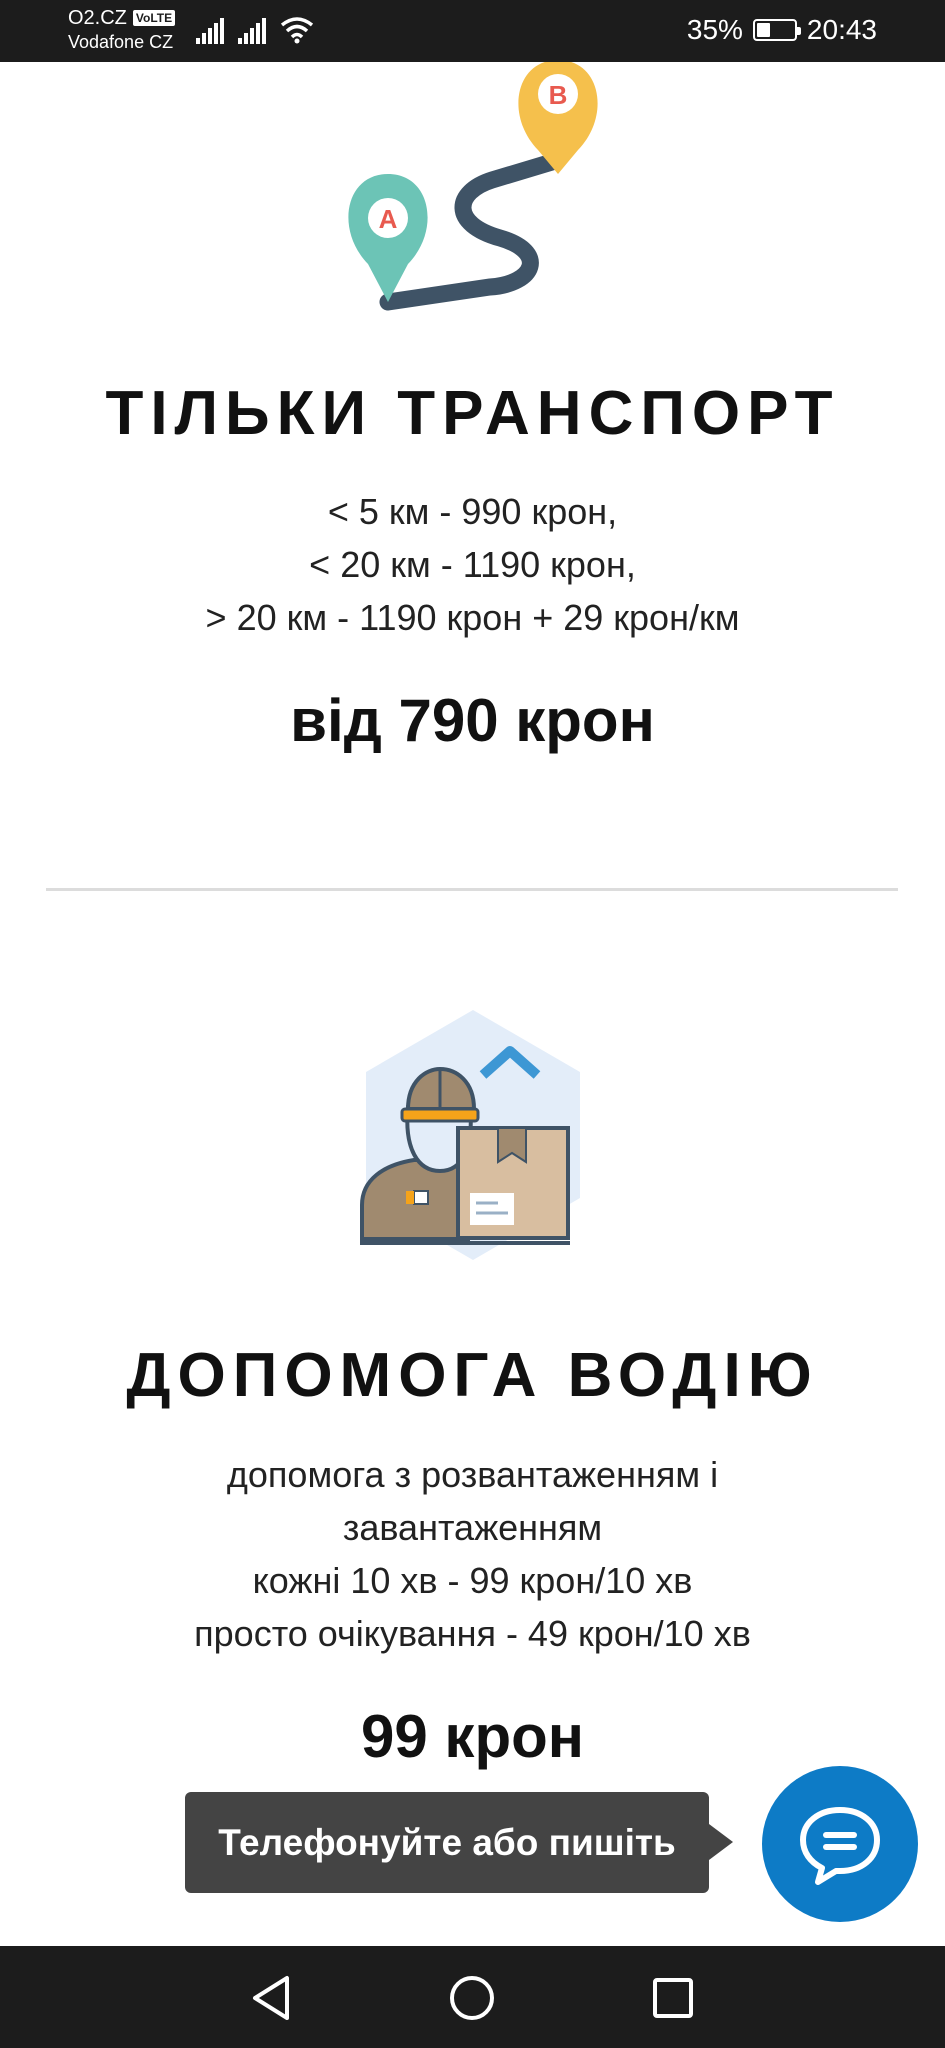 This screenshot has width=945, height=2048. What do you see at coordinates (297, 30) in the screenshot?
I see `wifi-icon` at bounding box center [297, 30].